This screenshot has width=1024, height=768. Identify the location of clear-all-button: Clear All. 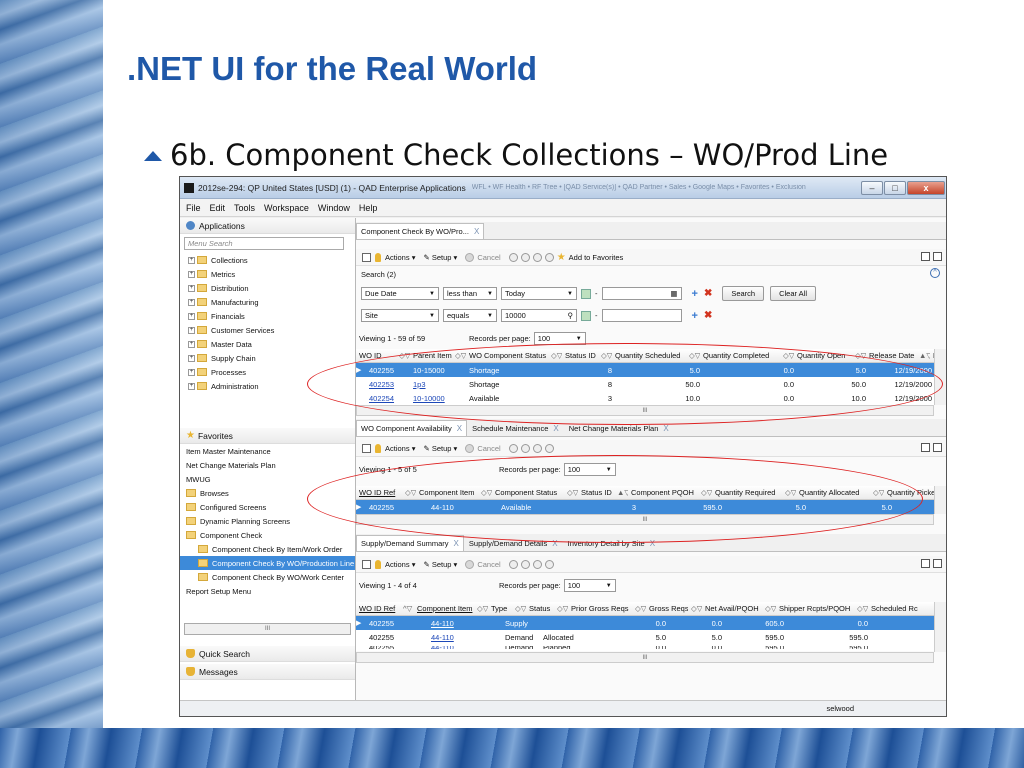
(793, 293).